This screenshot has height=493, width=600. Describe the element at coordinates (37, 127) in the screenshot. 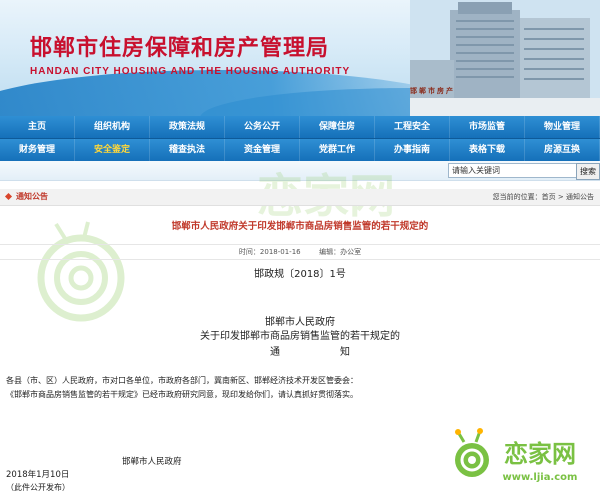

I see `nav-item-home: 主页` at that location.